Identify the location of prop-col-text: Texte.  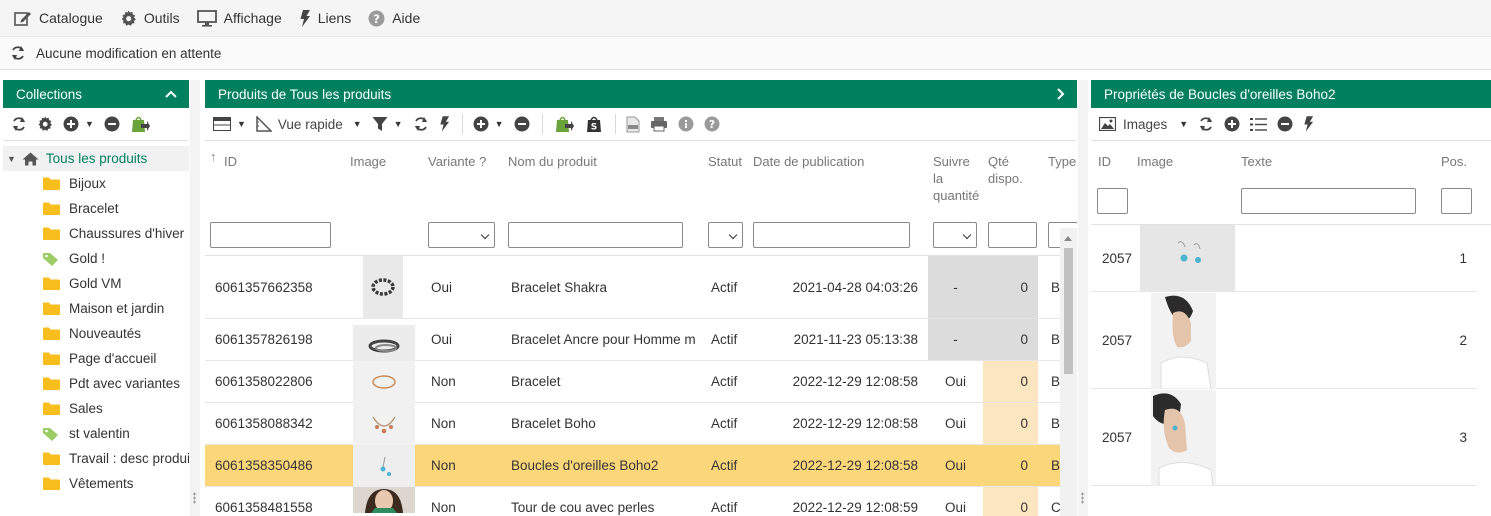
(1256, 161).